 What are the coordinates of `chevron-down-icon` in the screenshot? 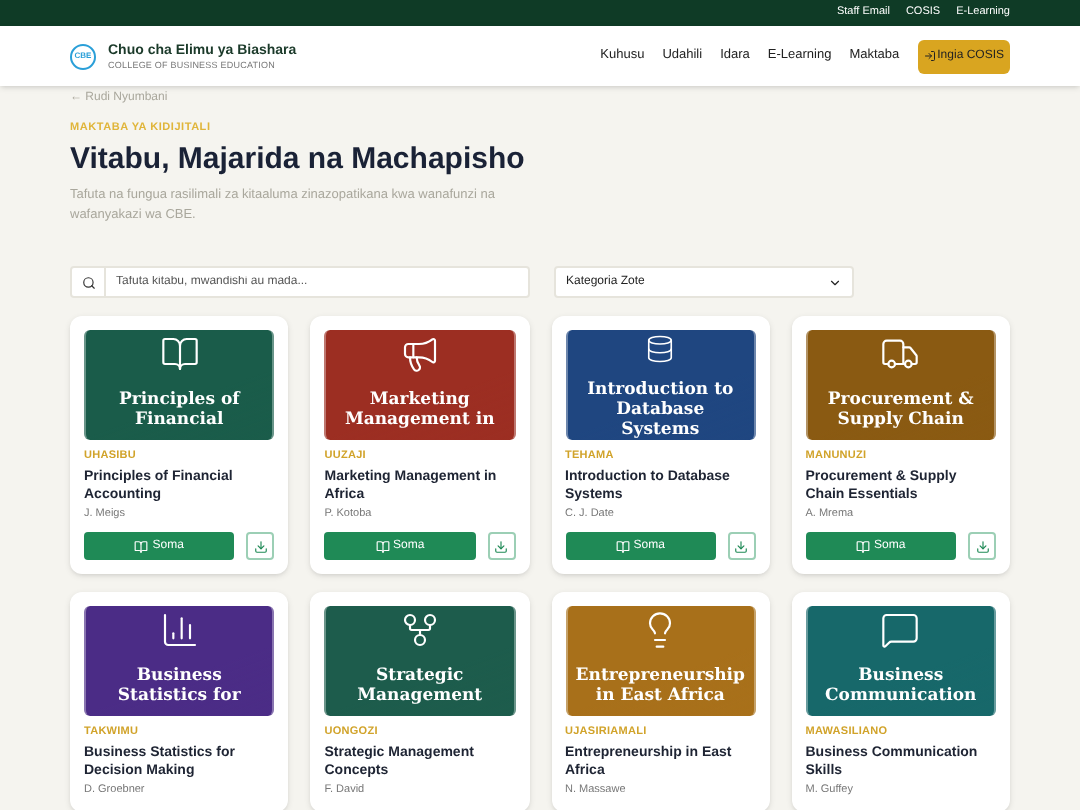 It's located at (835, 282).